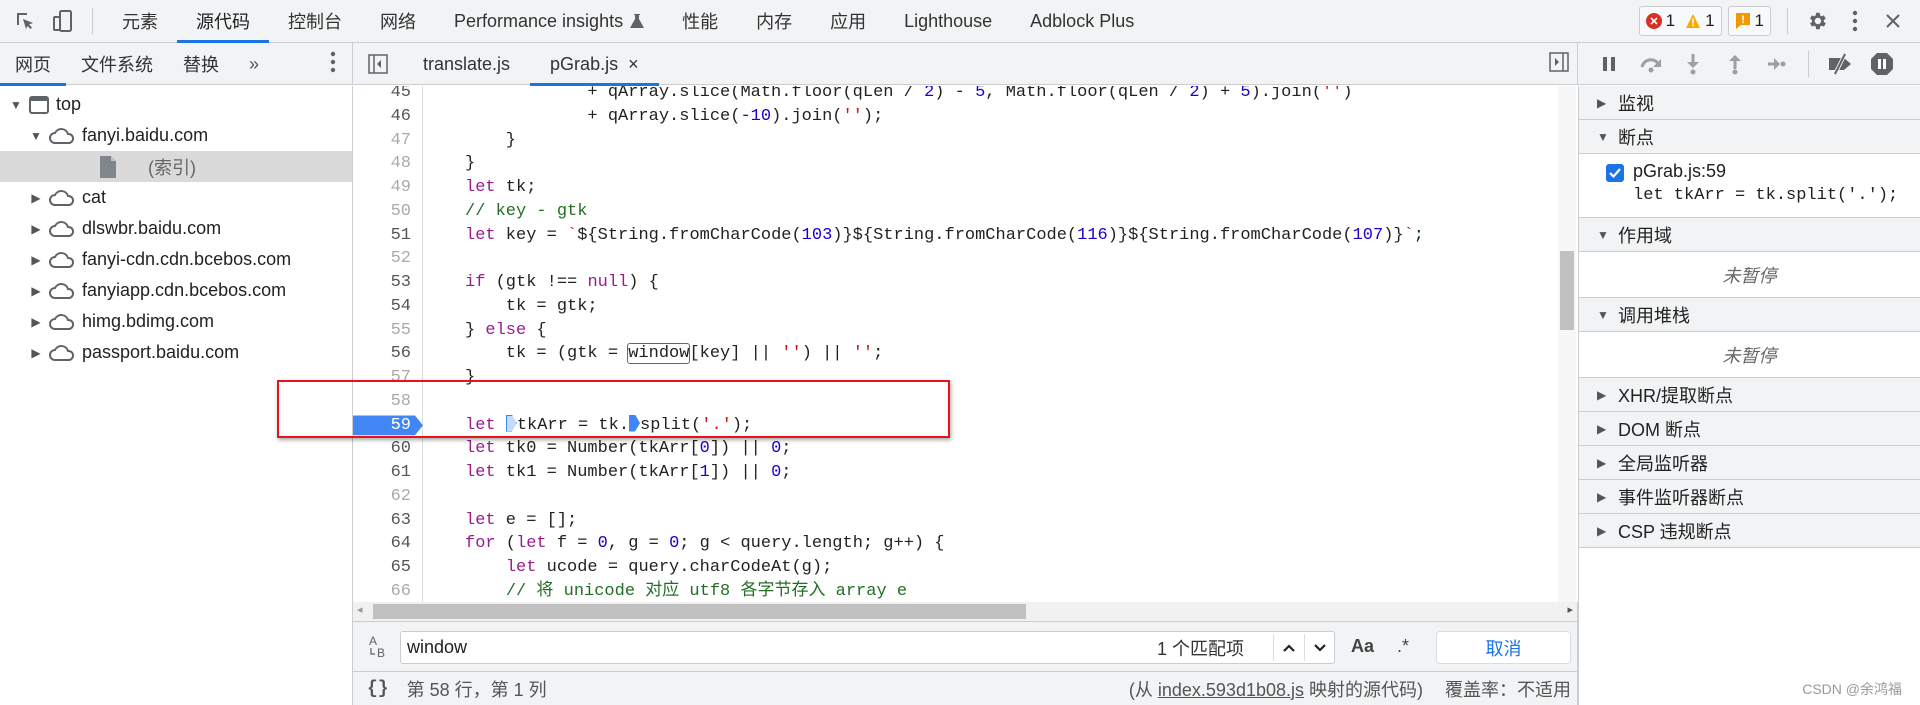  Describe the element at coordinates (33, 64) in the screenshot. I see `tab-page: 网页` at that location.